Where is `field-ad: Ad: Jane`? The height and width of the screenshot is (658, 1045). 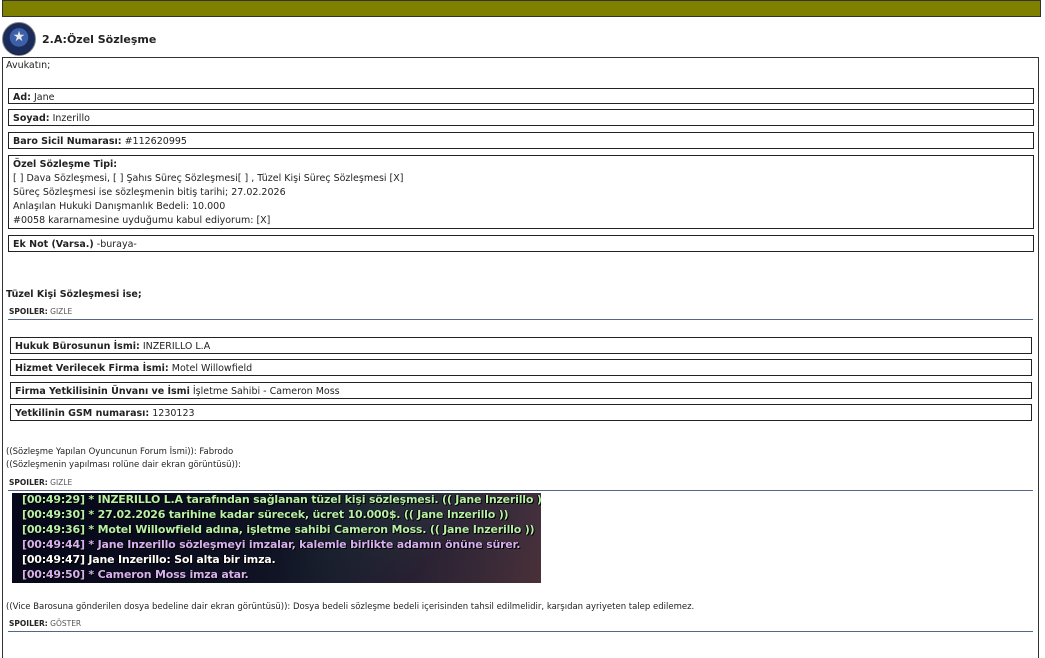
field-ad: Ad: Jane is located at coordinates (521, 96).